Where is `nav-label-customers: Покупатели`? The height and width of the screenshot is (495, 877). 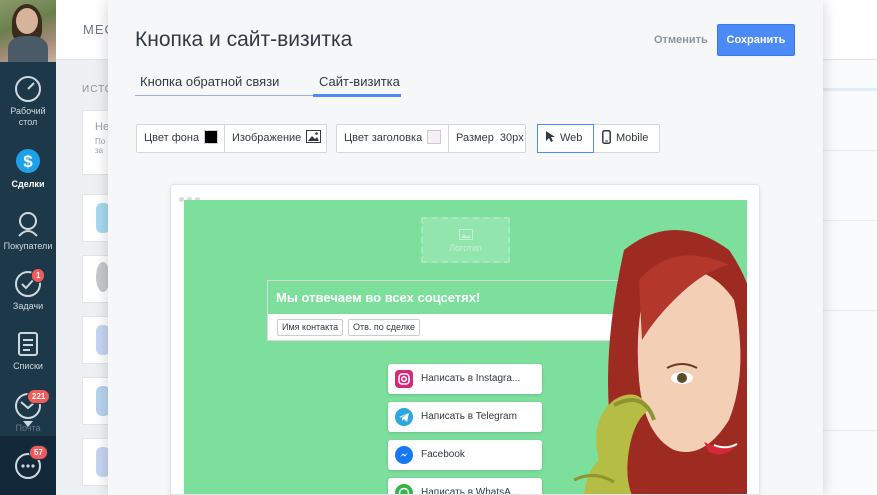 nav-label-customers: Покупатели is located at coordinates (28, 246).